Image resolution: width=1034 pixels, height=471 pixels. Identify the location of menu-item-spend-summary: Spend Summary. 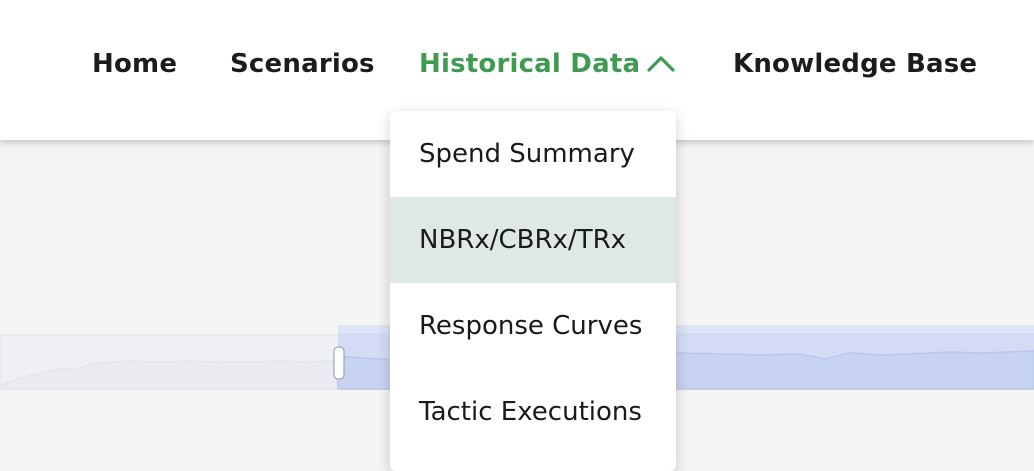
(533, 154).